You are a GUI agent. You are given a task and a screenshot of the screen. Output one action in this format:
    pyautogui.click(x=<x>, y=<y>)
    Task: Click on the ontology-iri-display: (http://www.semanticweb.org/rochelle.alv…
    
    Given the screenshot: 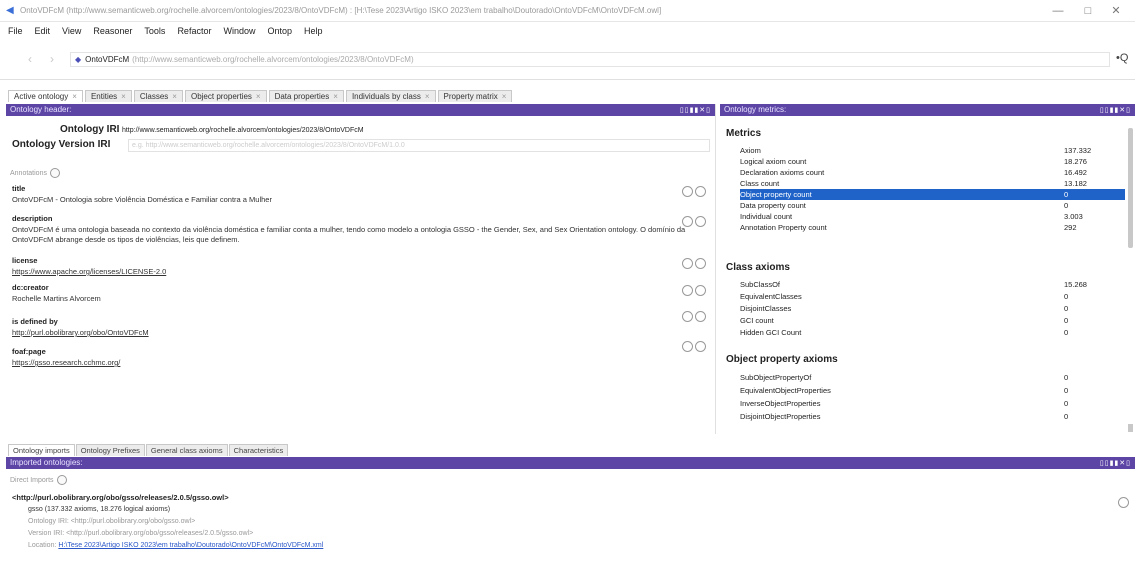 What is the action you would take?
    pyautogui.click(x=273, y=59)
    